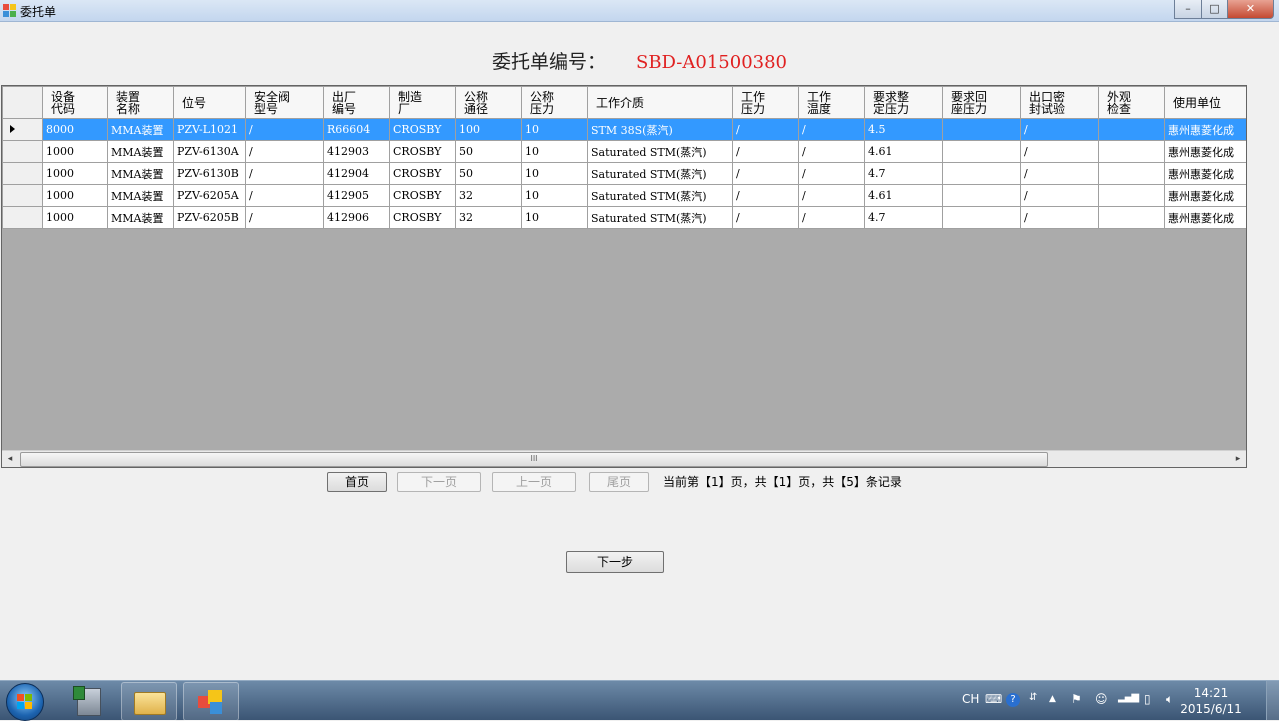  I want to click on table-cell: 4.5, so click(903, 129).